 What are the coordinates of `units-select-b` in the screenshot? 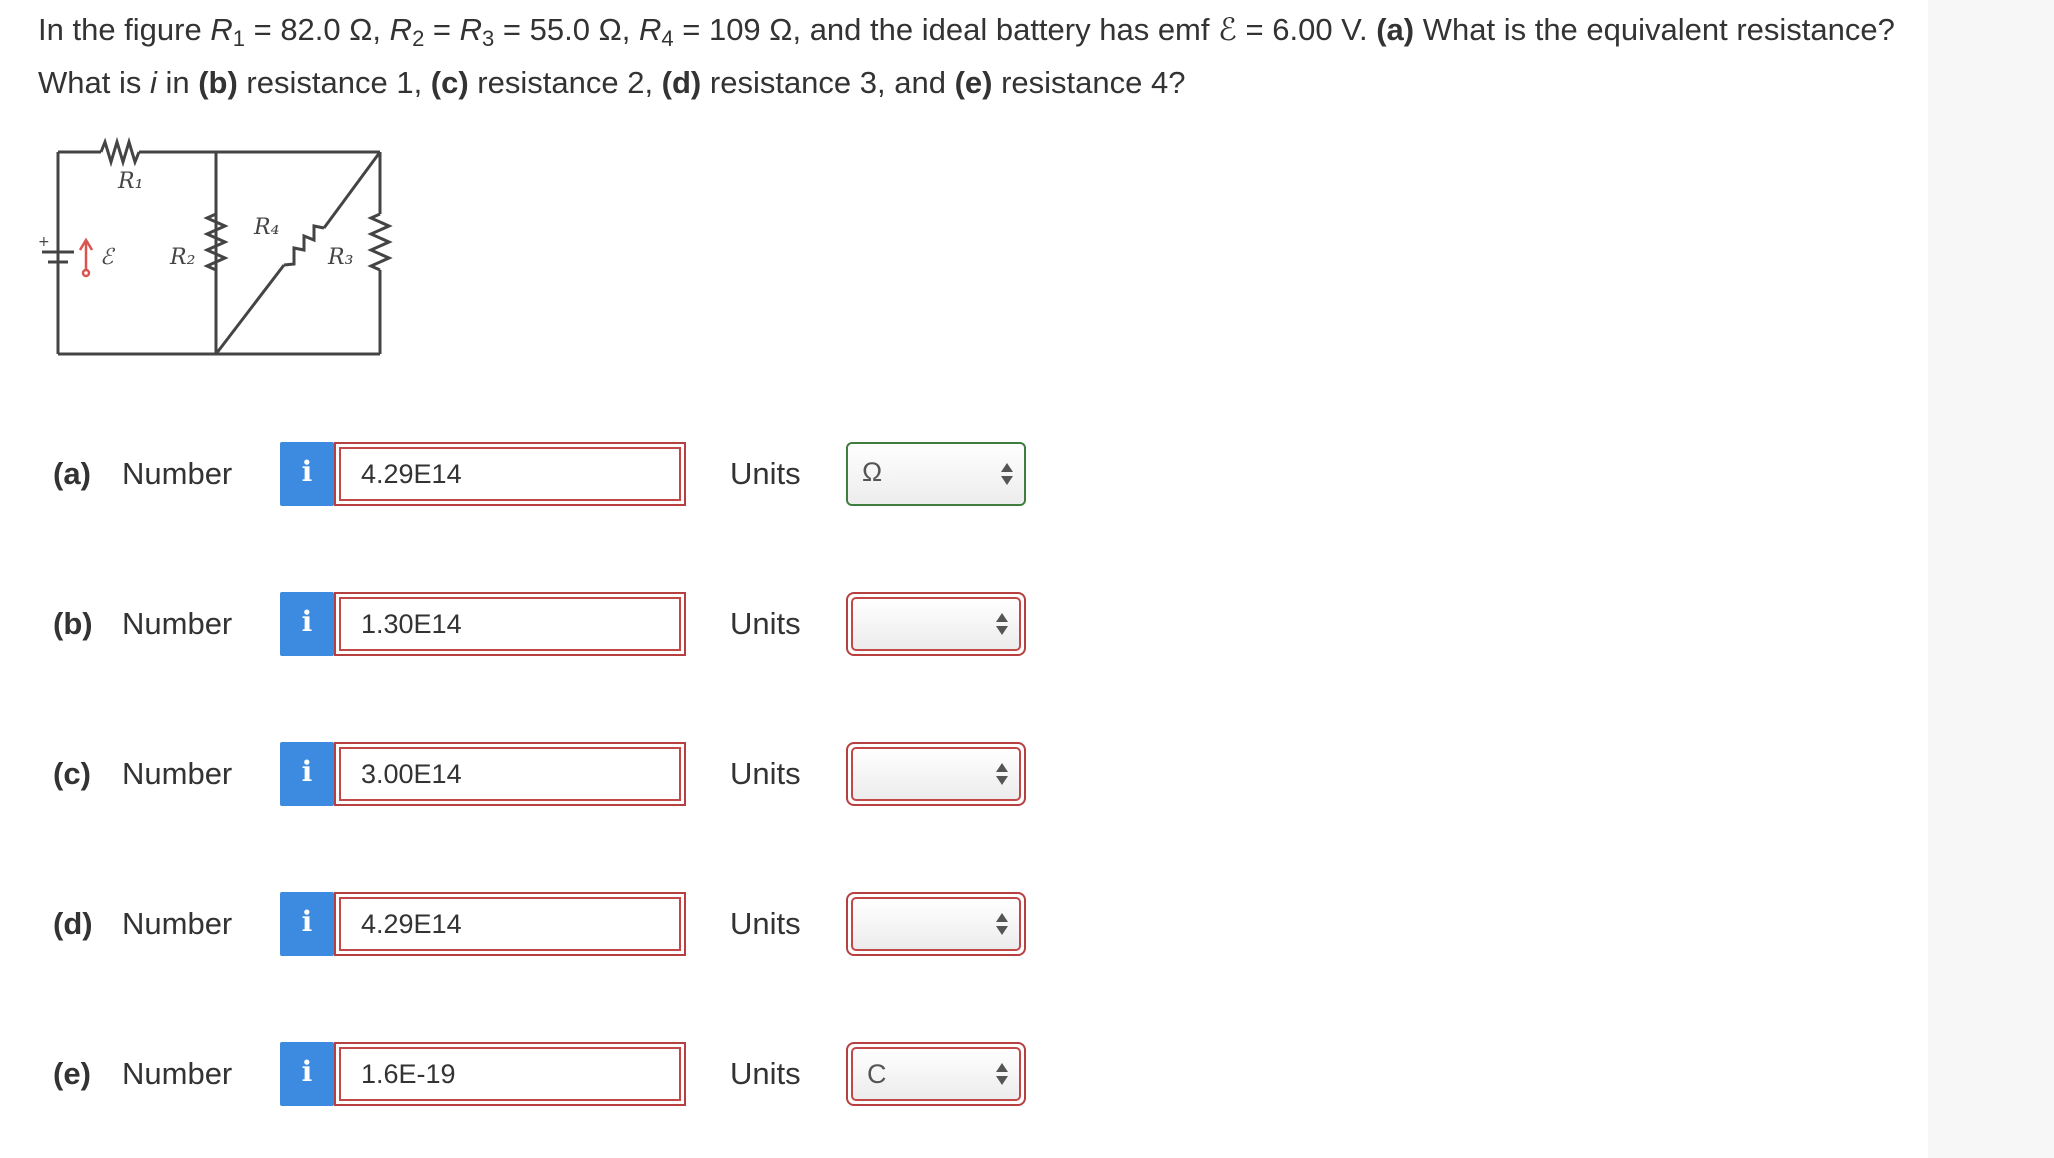 It's located at (936, 624).